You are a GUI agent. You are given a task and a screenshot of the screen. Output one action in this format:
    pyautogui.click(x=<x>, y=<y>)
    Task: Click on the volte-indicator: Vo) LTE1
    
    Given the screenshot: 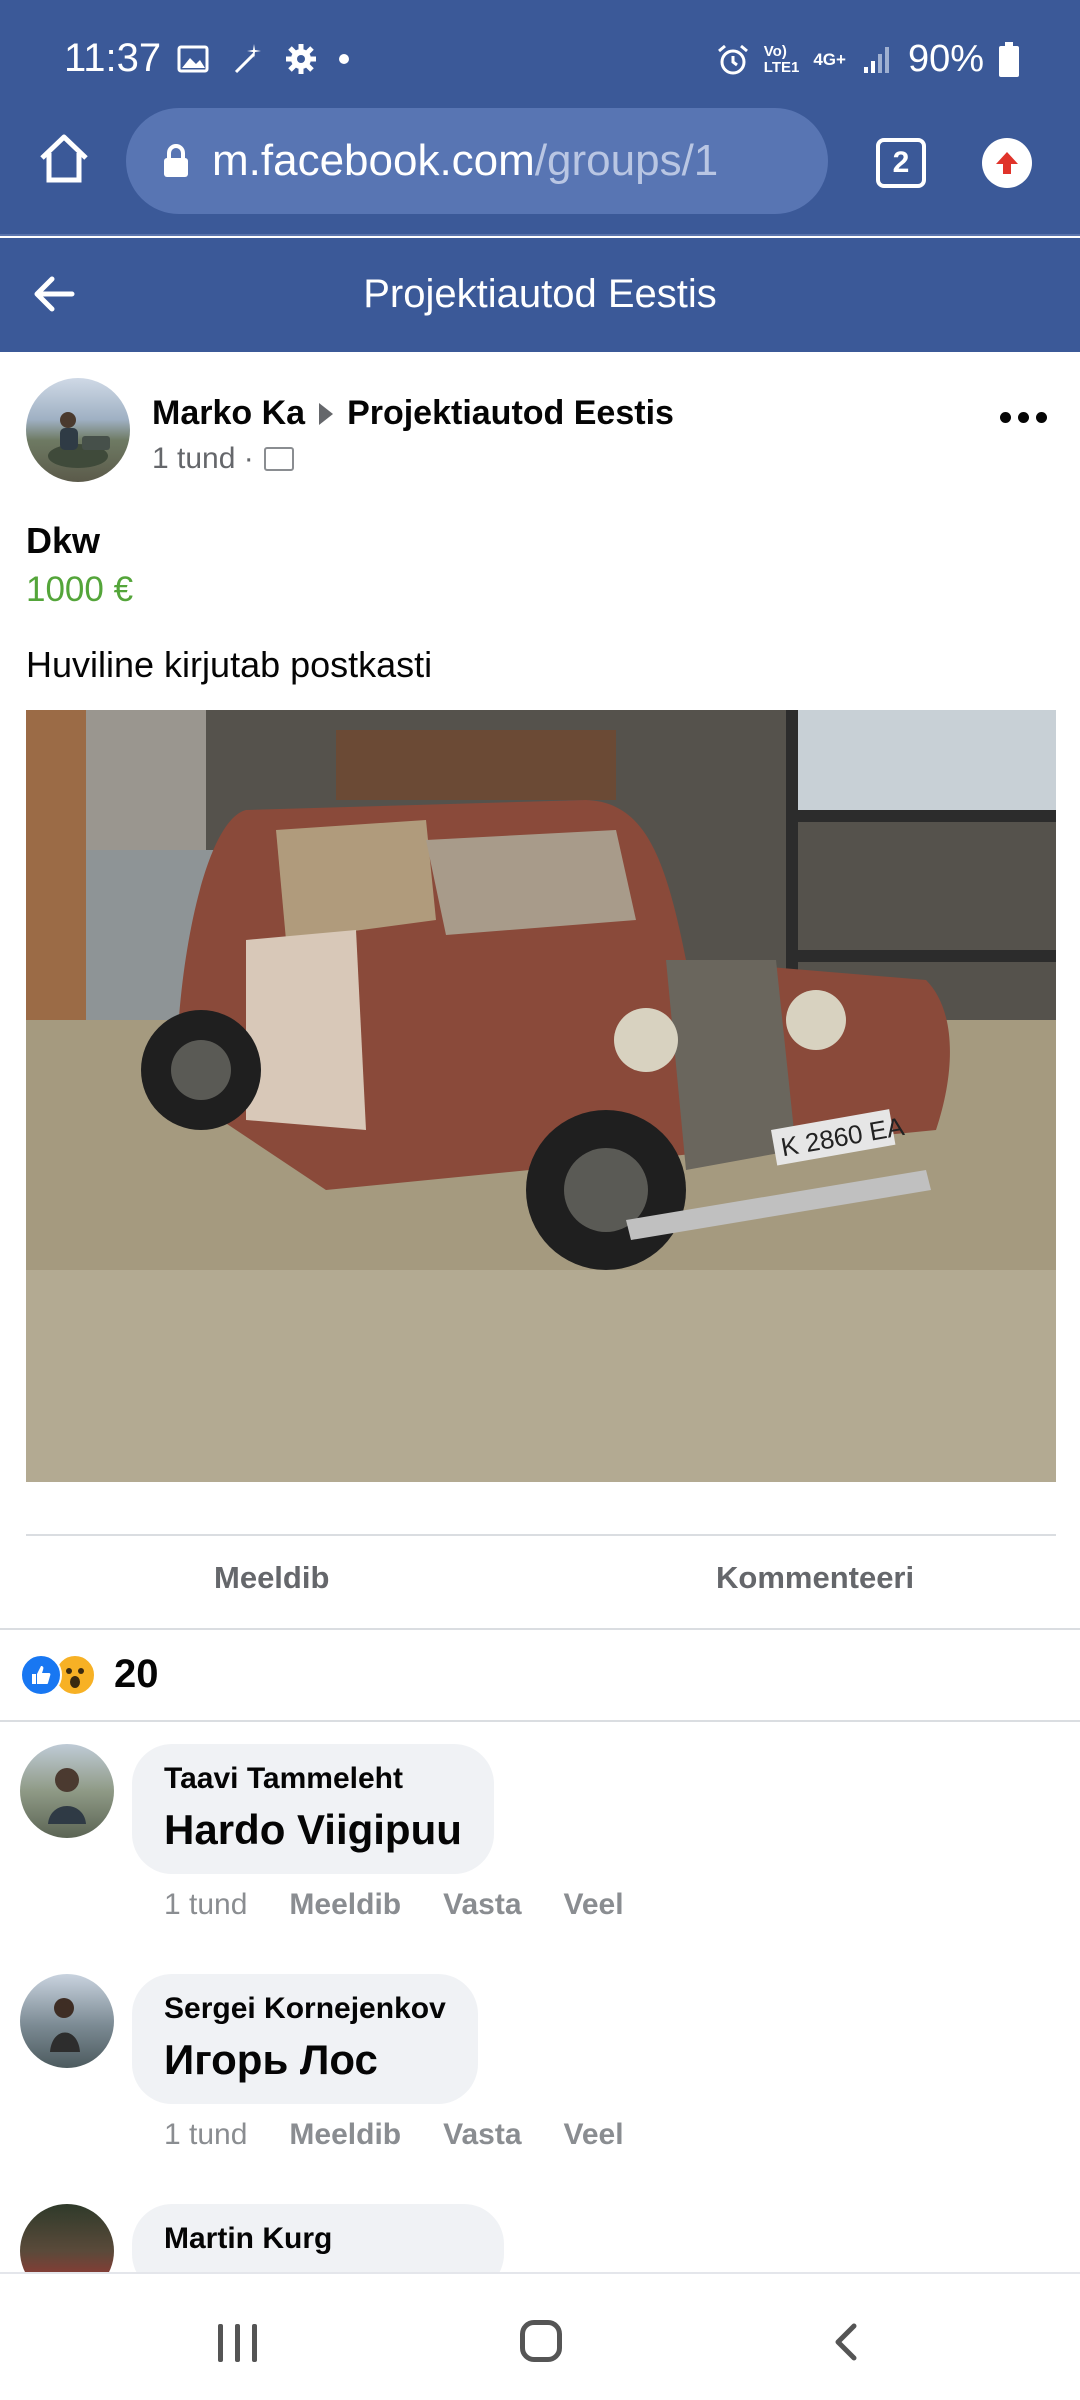 What is the action you would take?
    pyautogui.click(x=781, y=59)
    